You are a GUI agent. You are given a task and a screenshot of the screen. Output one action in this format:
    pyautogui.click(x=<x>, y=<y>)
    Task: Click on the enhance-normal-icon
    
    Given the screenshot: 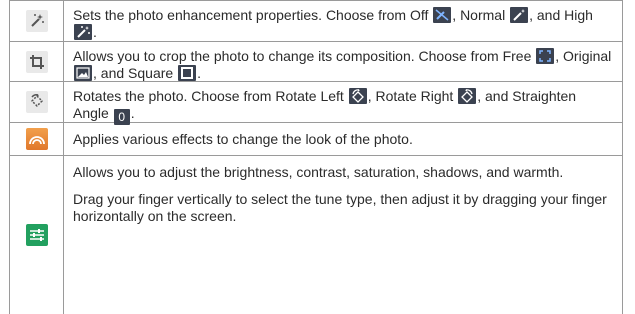 What is the action you would take?
    pyautogui.click(x=519, y=15)
    